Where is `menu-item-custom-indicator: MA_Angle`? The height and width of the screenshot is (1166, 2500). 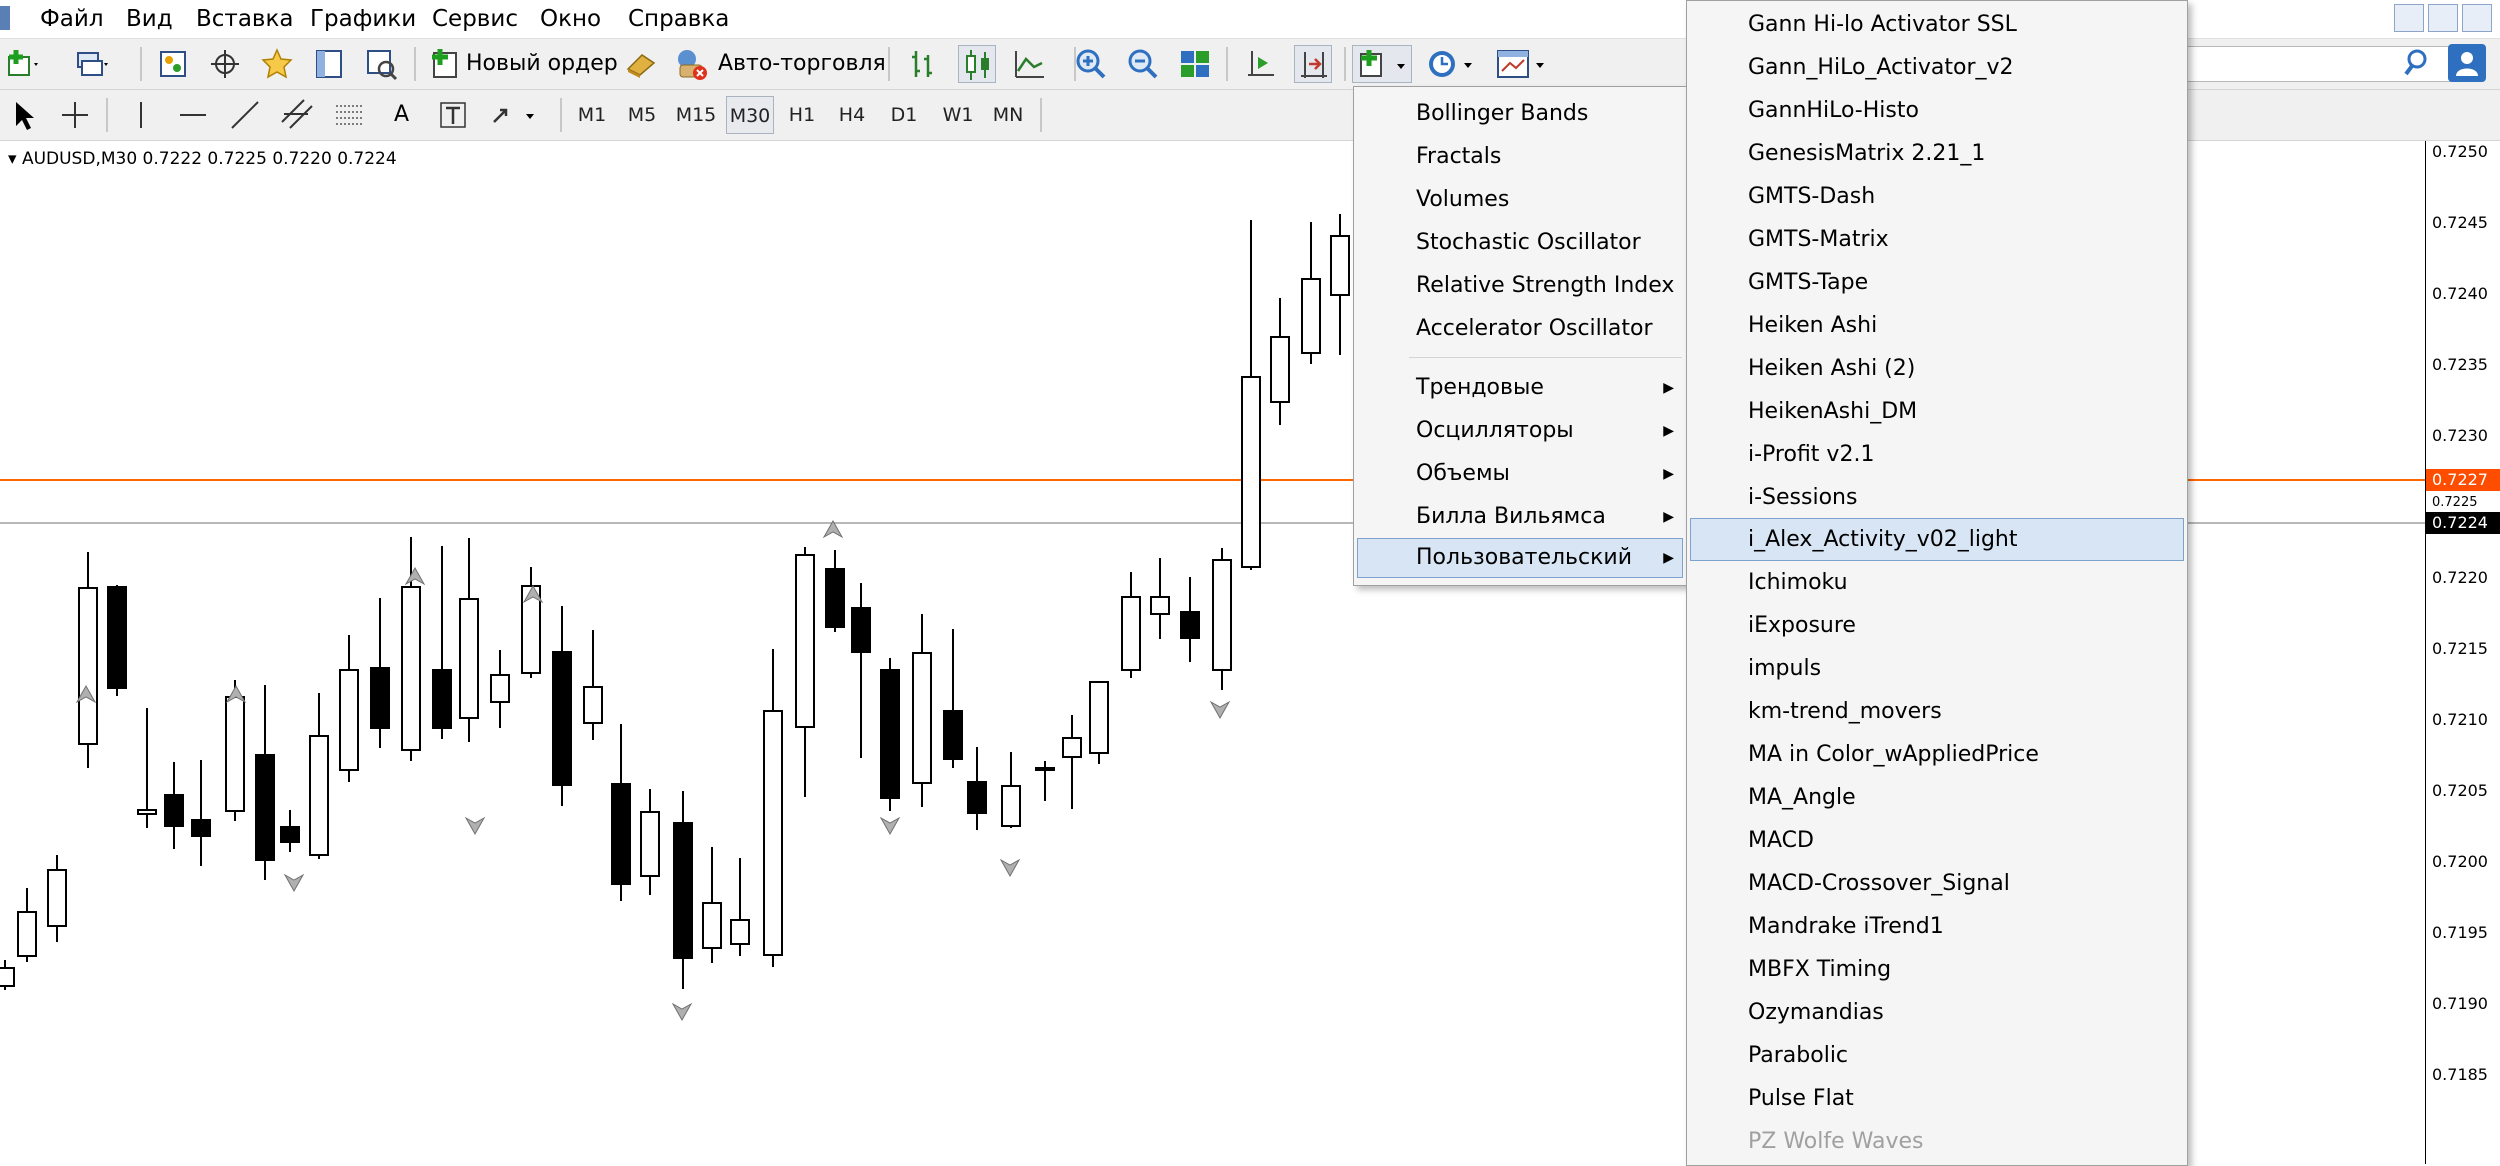
menu-item-custom-indicator: MA_Angle is located at coordinates (1802, 797).